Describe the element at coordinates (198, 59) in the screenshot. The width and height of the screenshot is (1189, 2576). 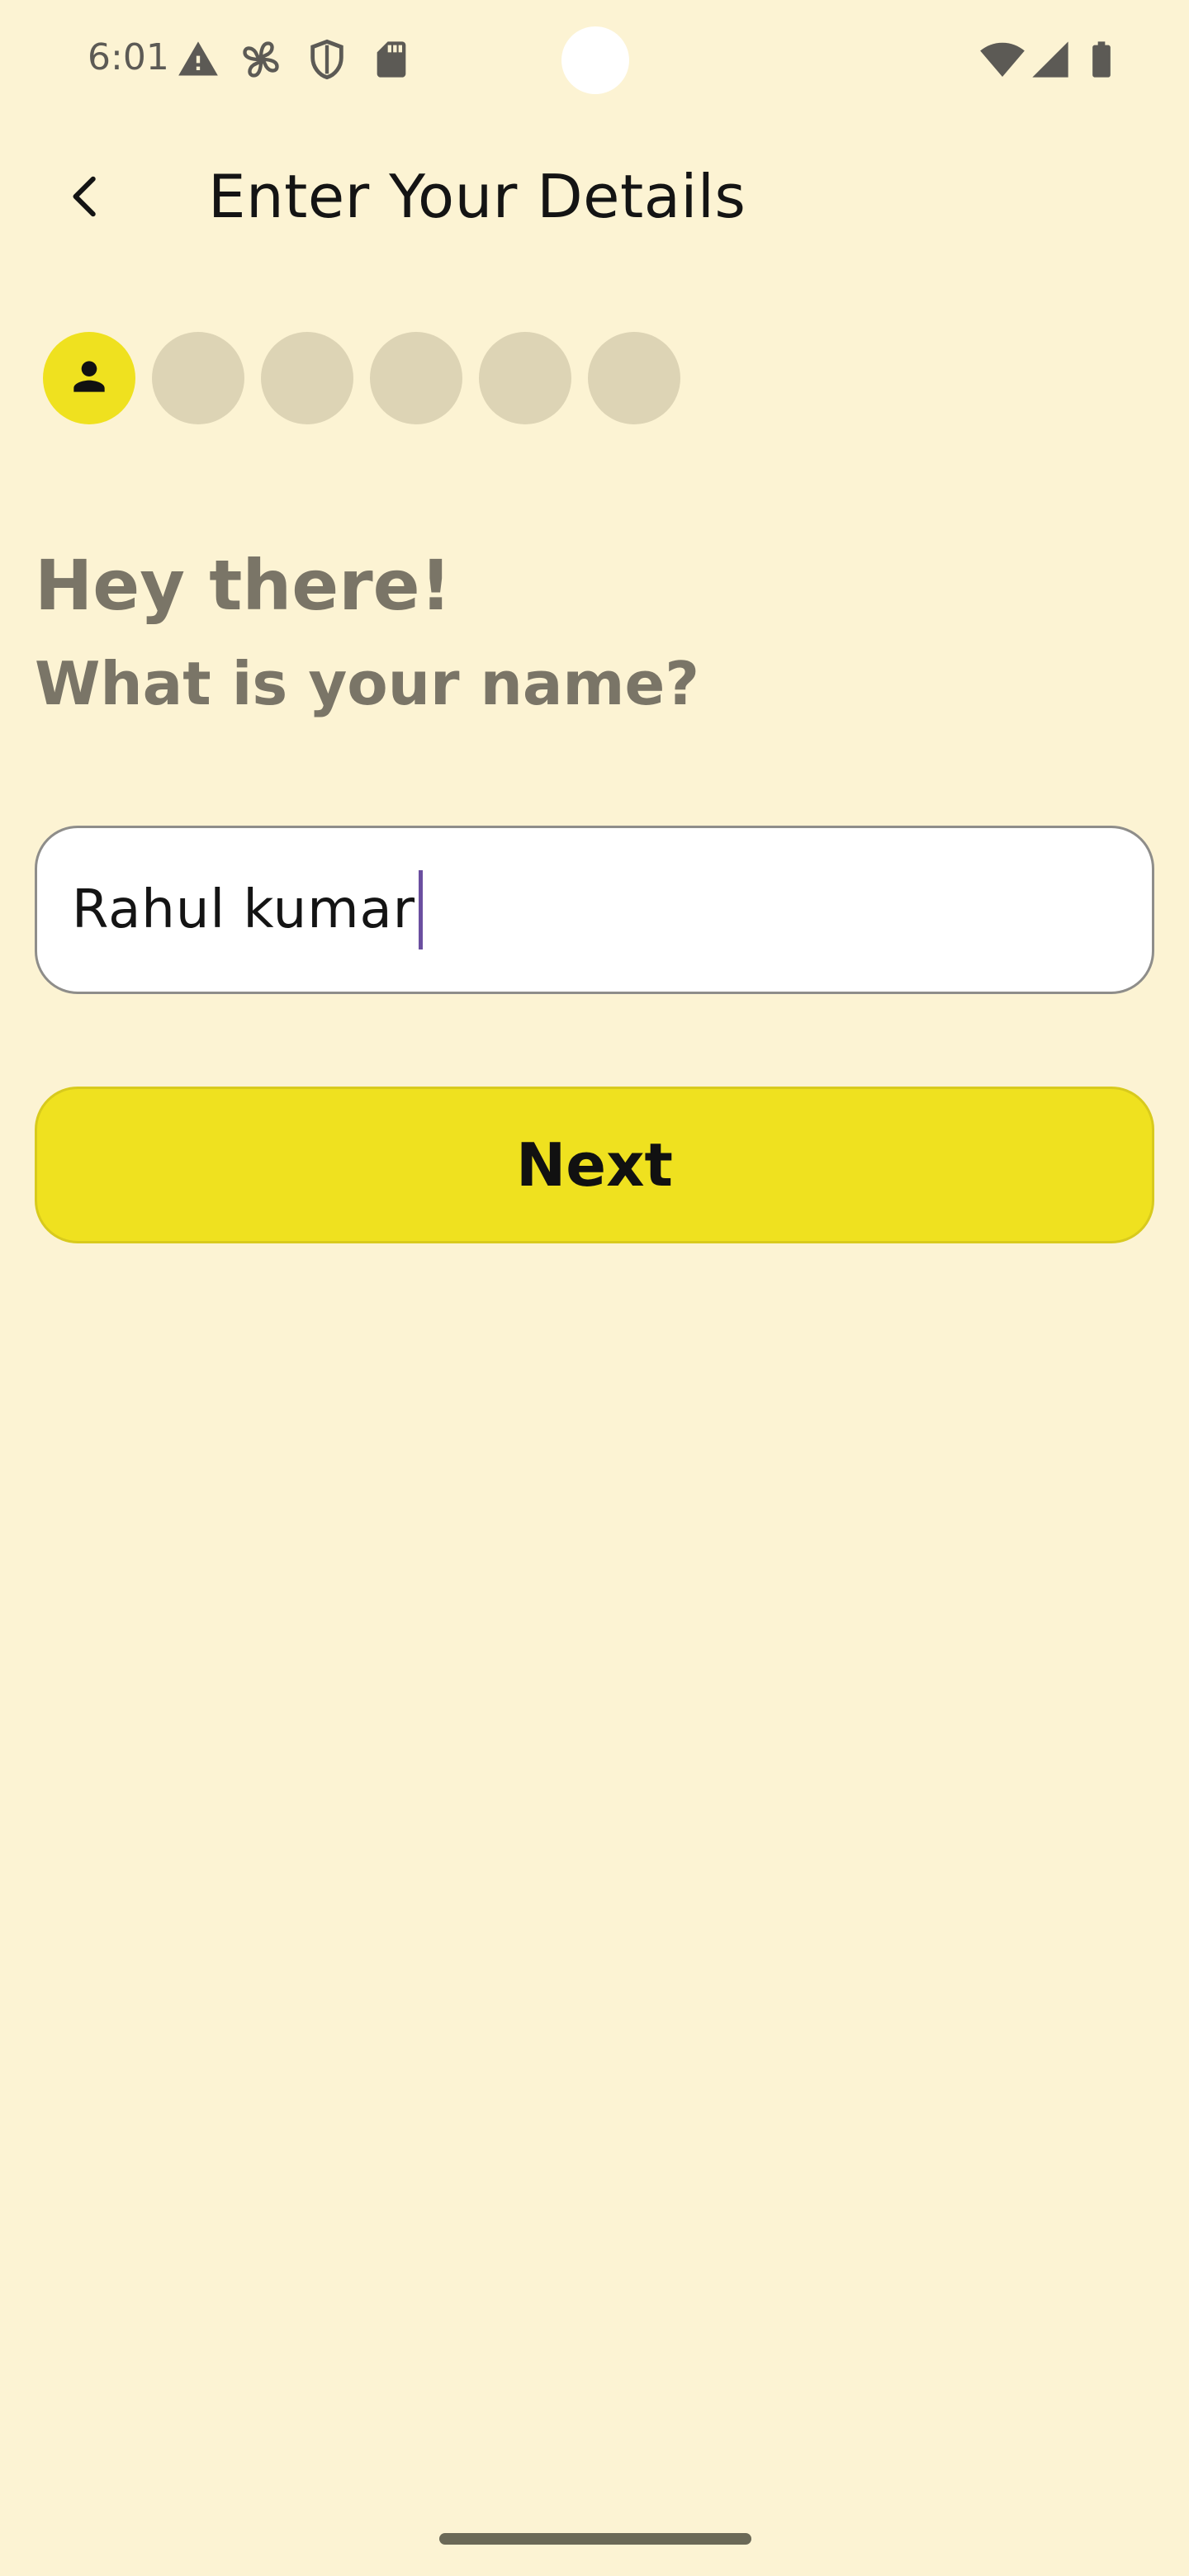
I see `warning-icon` at that location.